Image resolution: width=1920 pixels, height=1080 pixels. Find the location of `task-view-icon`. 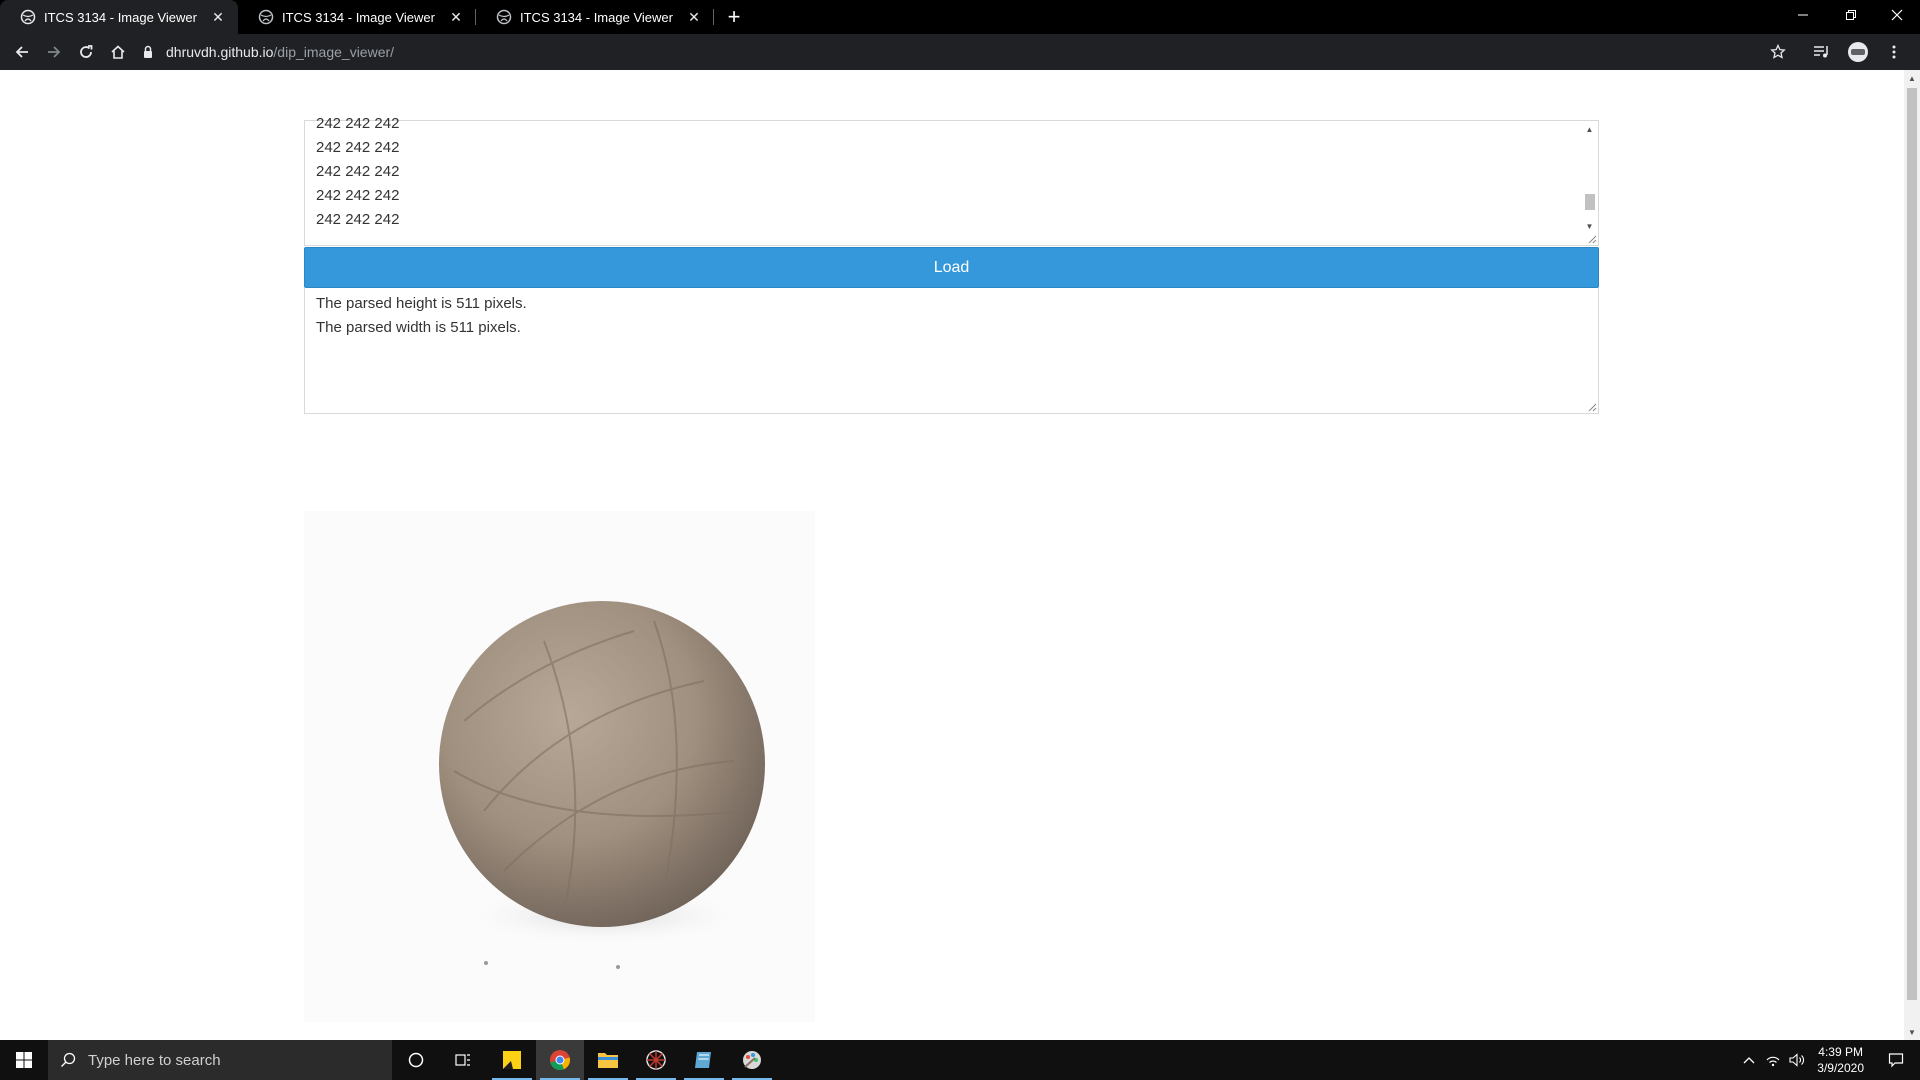

task-view-icon is located at coordinates (462, 1060).